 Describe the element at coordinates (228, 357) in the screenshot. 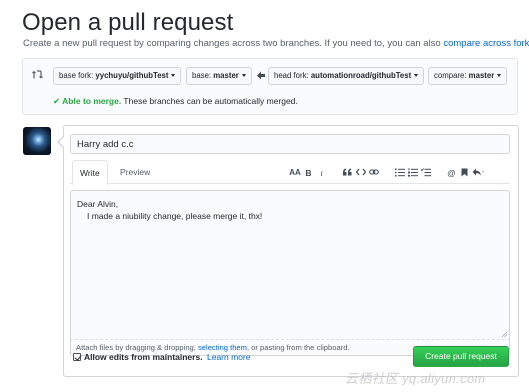

I see `learn-more-link: Learn more` at that location.